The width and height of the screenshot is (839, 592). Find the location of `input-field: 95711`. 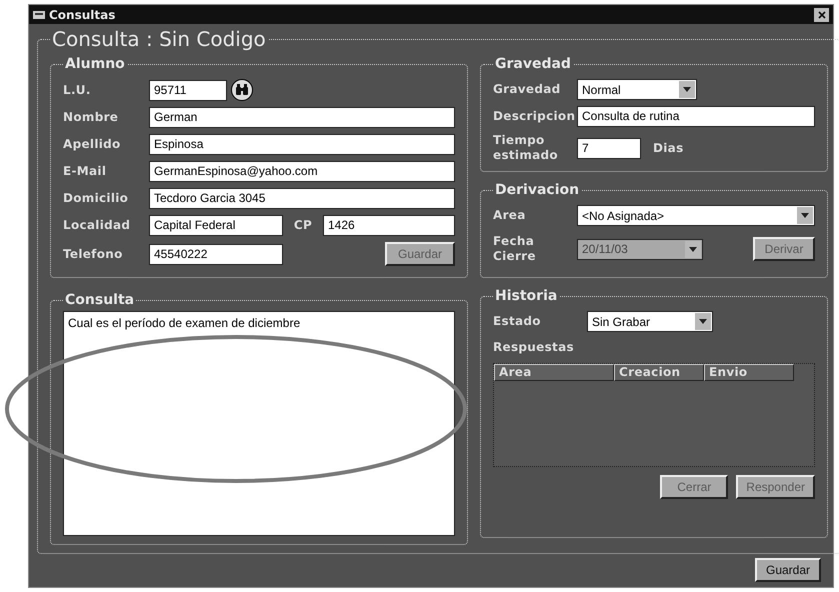

input-field: 95711 is located at coordinates (188, 90).